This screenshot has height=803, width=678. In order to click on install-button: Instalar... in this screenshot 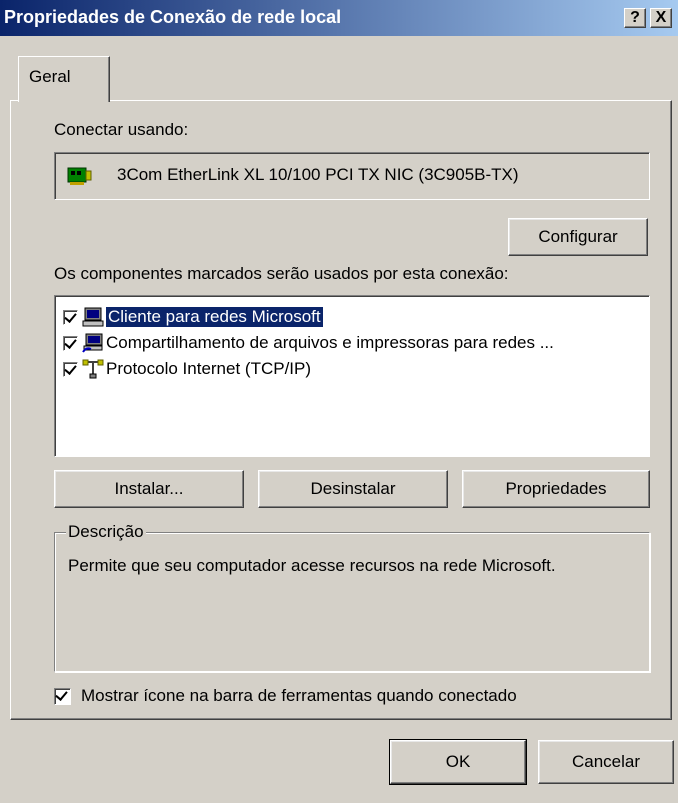, I will do `click(149, 489)`.